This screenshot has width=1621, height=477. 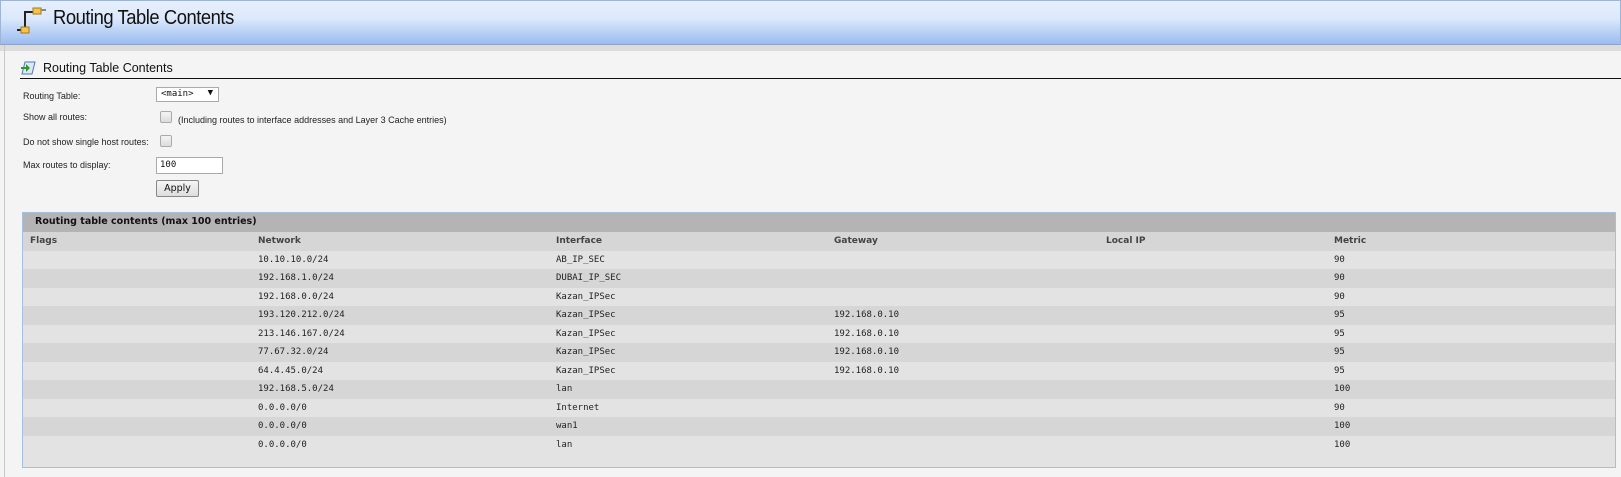 I want to click on cell-network: 213.146.167.0/24, so click(x=301, y=333).